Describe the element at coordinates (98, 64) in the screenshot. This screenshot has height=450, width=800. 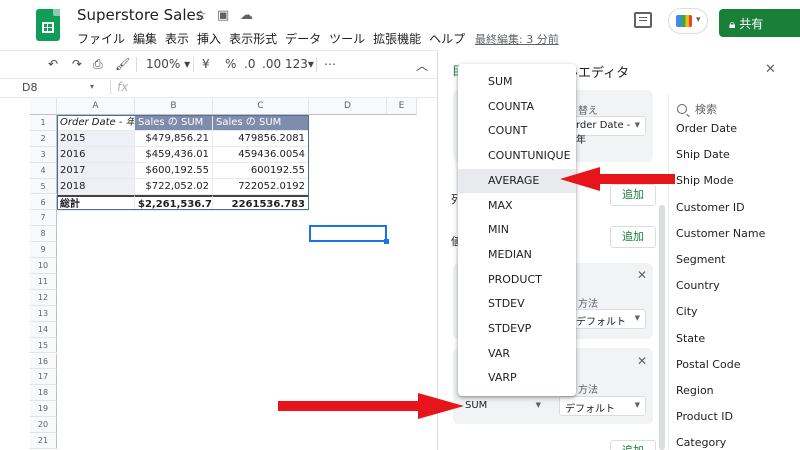
I see `print-icon: ⎙` at that location.